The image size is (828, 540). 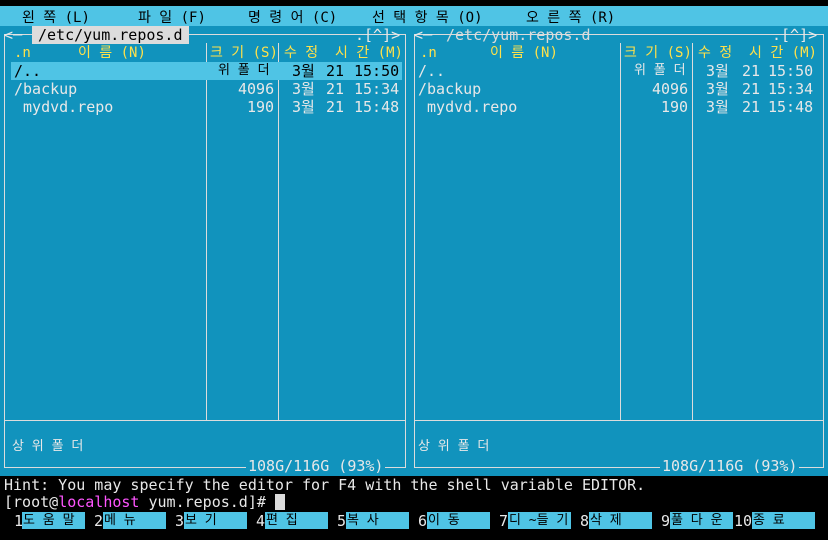 What do you see at coordinates (296, 520) in the screenshot?
I see `fkey-edit: 편 집` at bounding box center [296, 520].